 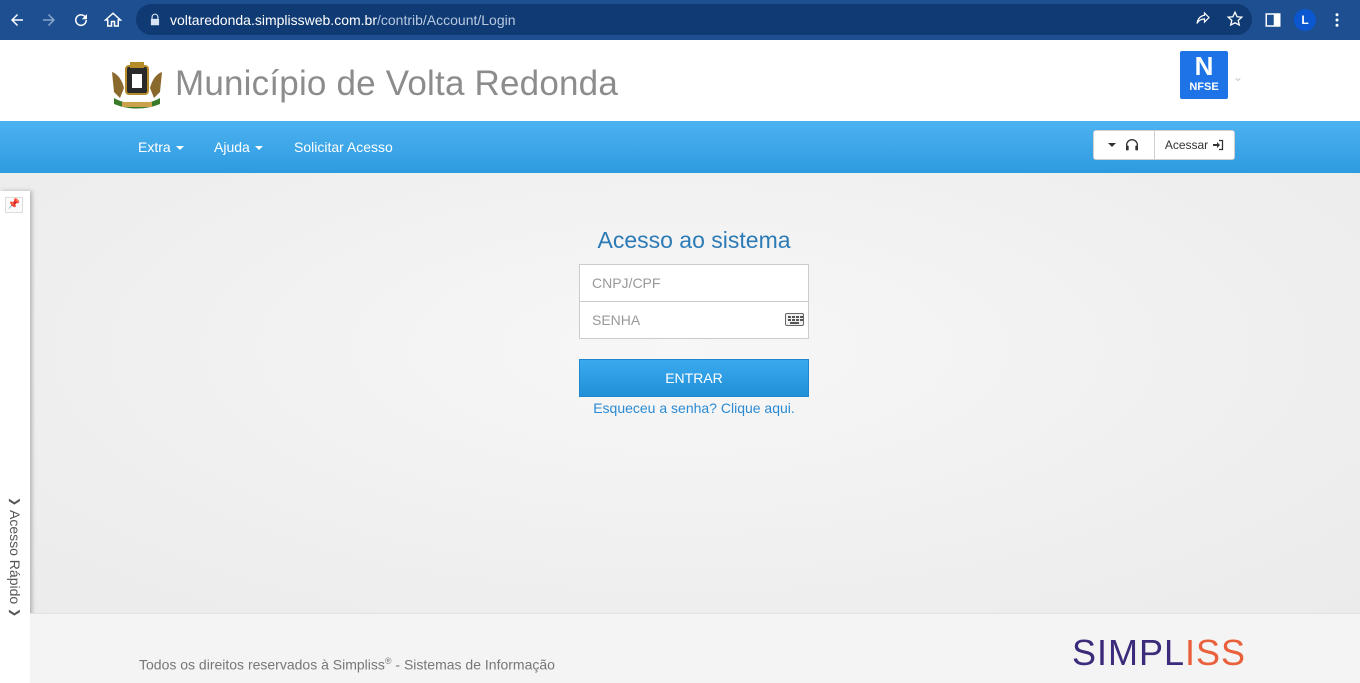 I want to click on acessar-button: Acessar, so click(x=1194, y=145).